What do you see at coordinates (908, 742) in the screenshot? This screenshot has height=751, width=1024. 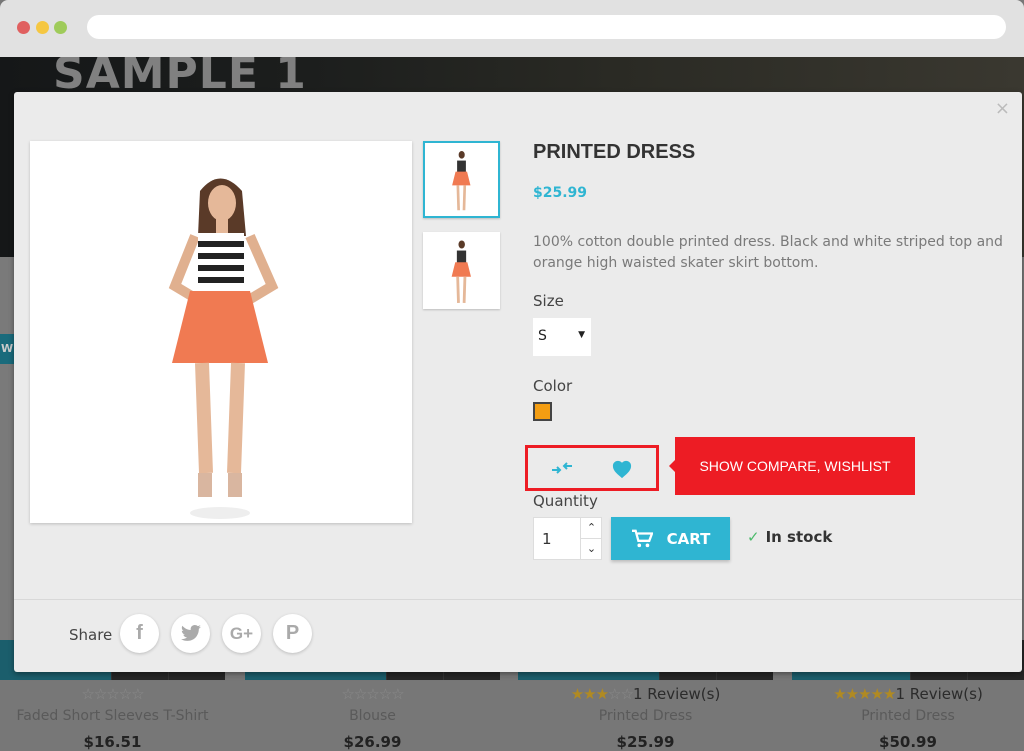 I see `product-price: $50.99` at bounding box center [908, 742].